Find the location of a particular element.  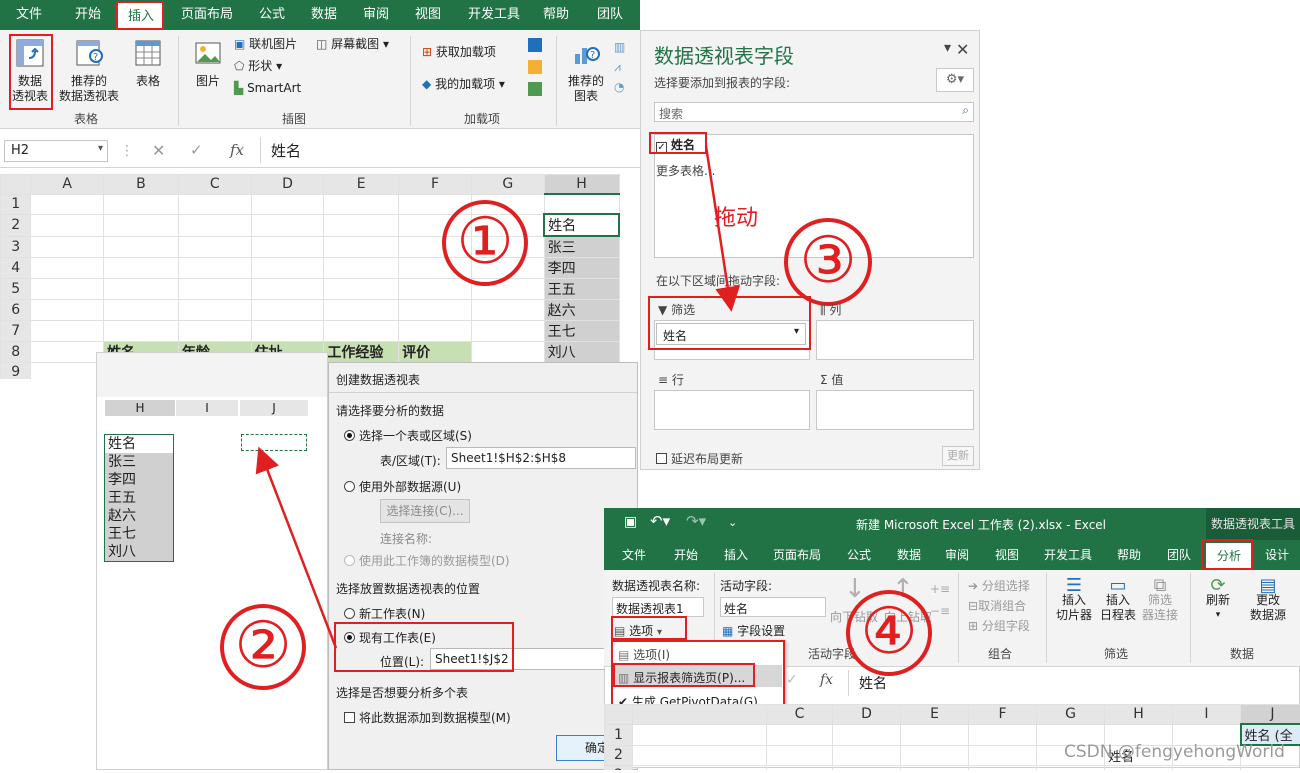

arrow-step2 is located at coordinates (296, 547).